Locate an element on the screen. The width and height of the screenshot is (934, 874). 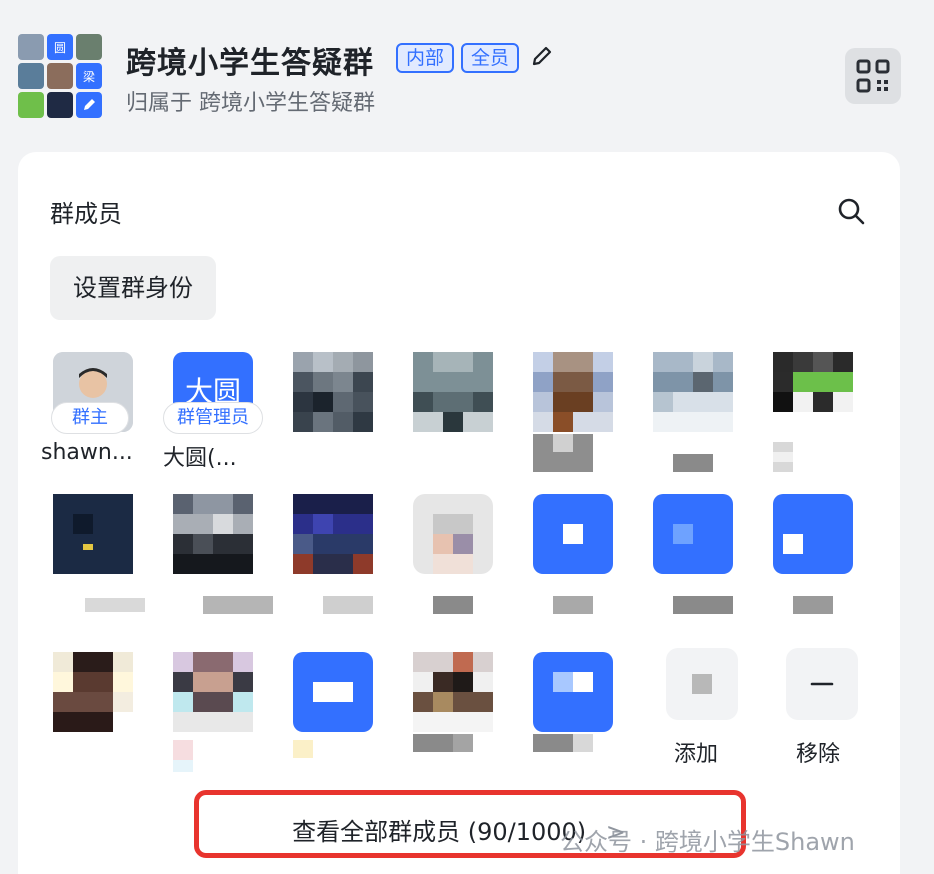
members-title: 群成员 is located at coordinates (86, 214).